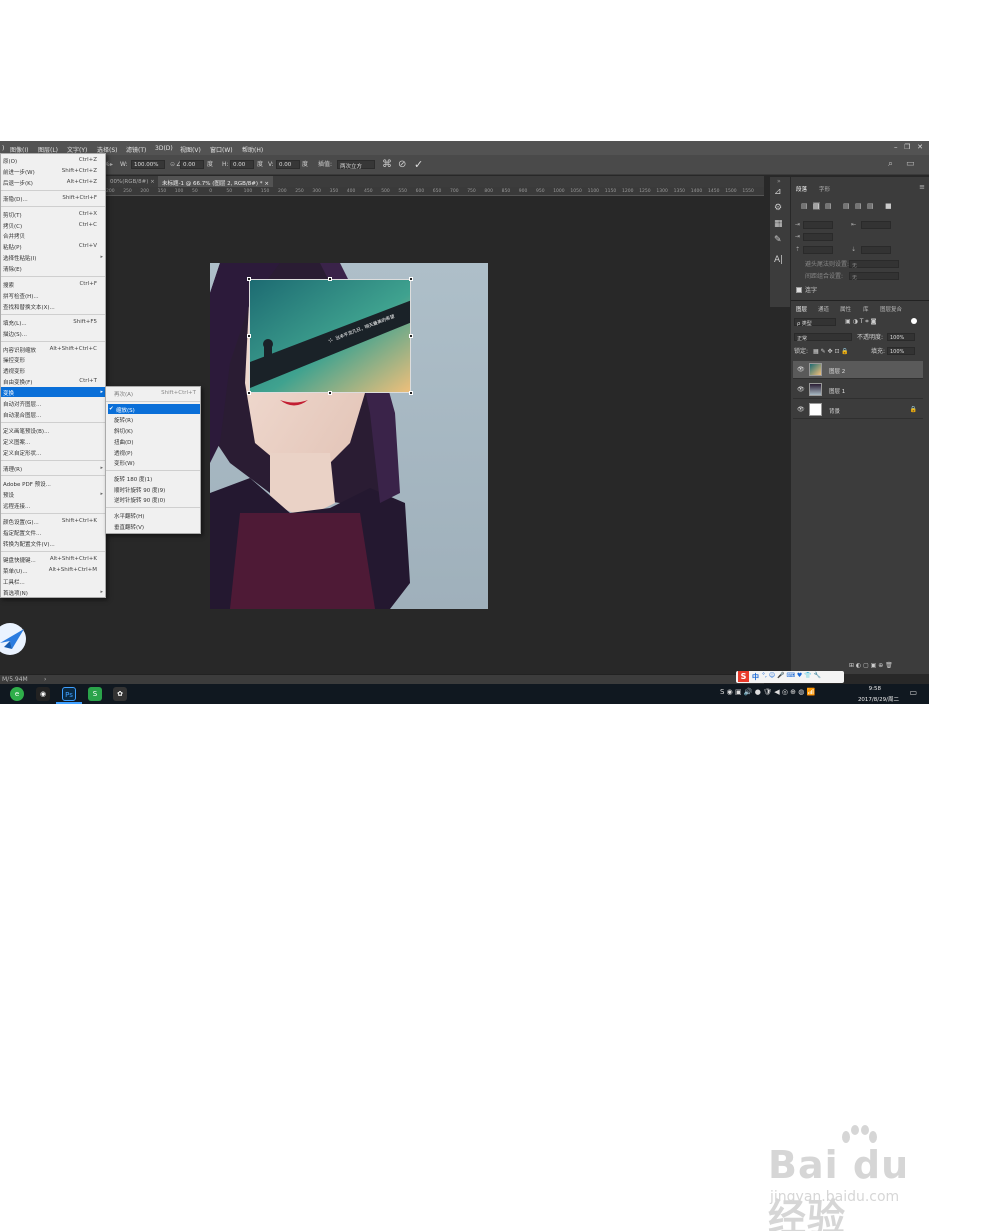  What do you see at coordinates (804, 206) in the screenshot?
I see `align-left-icon: ▤` at bounding box center [804, 206].